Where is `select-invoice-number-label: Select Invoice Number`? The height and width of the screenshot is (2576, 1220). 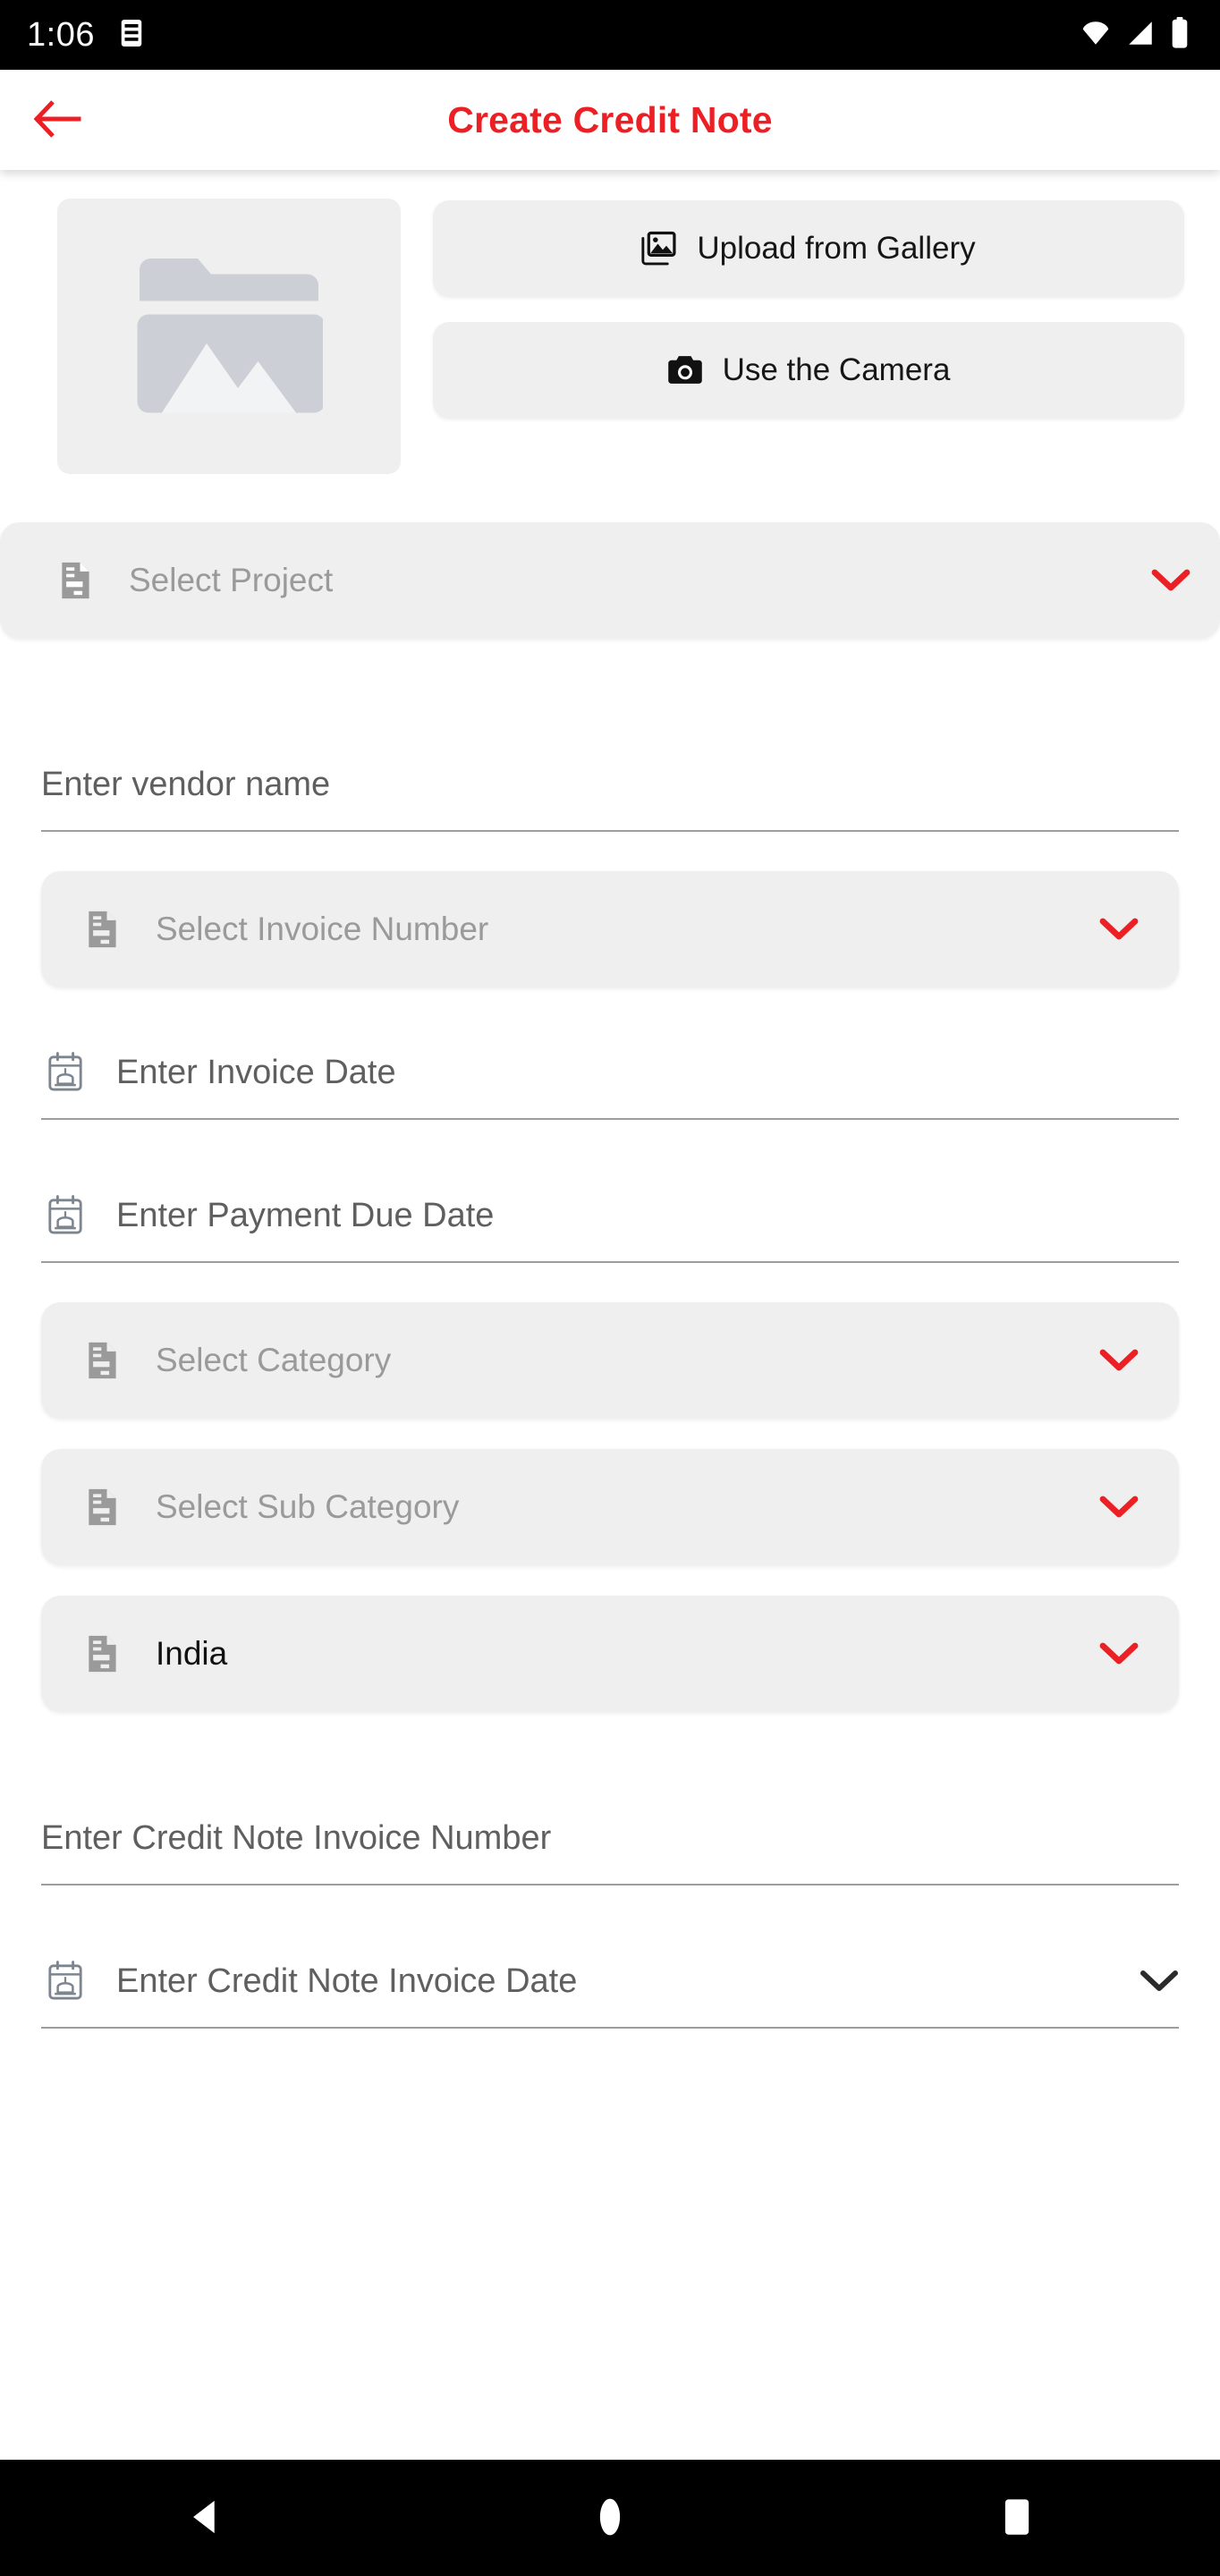
select-invoice-number-label: Select Invoice Number is located at coordinates (322, 929).